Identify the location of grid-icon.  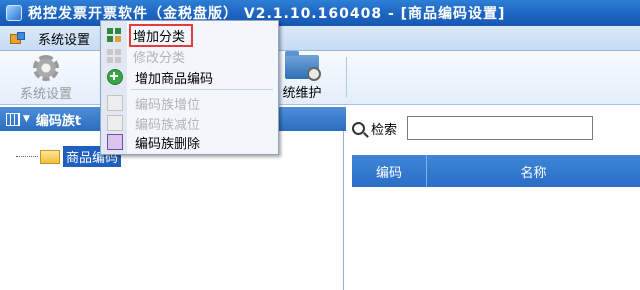
(13, 119).